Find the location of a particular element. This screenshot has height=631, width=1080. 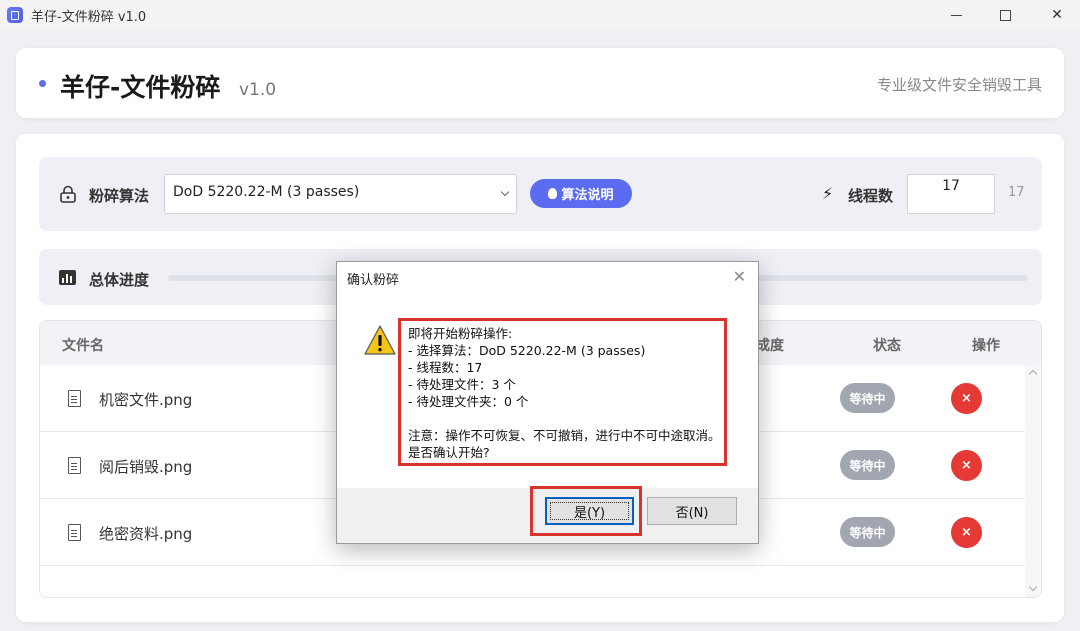

column-header-progress: 成度 is located at coordinates (770, 346).